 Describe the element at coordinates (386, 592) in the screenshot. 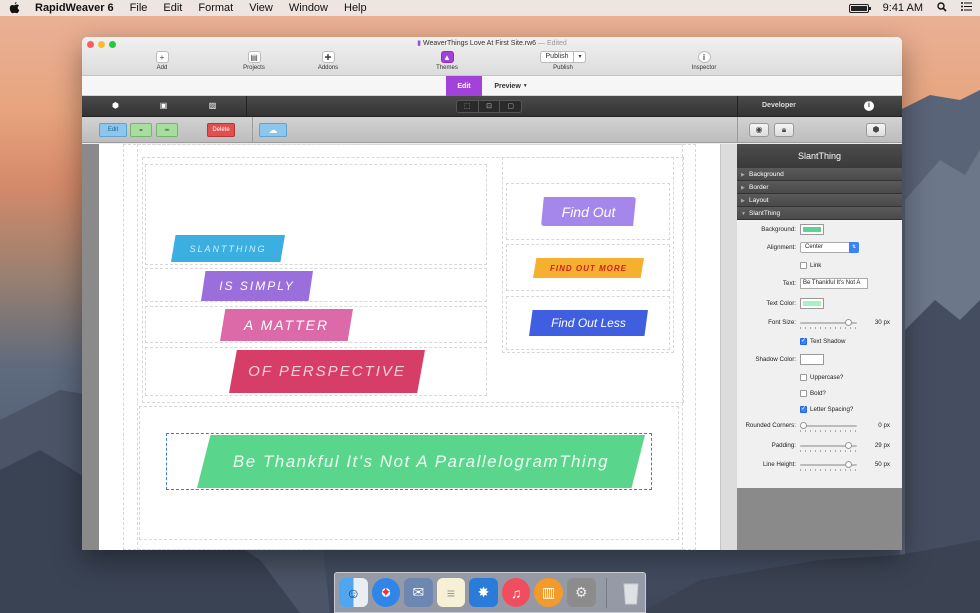

I see `safari-icon: ✦` at that location.